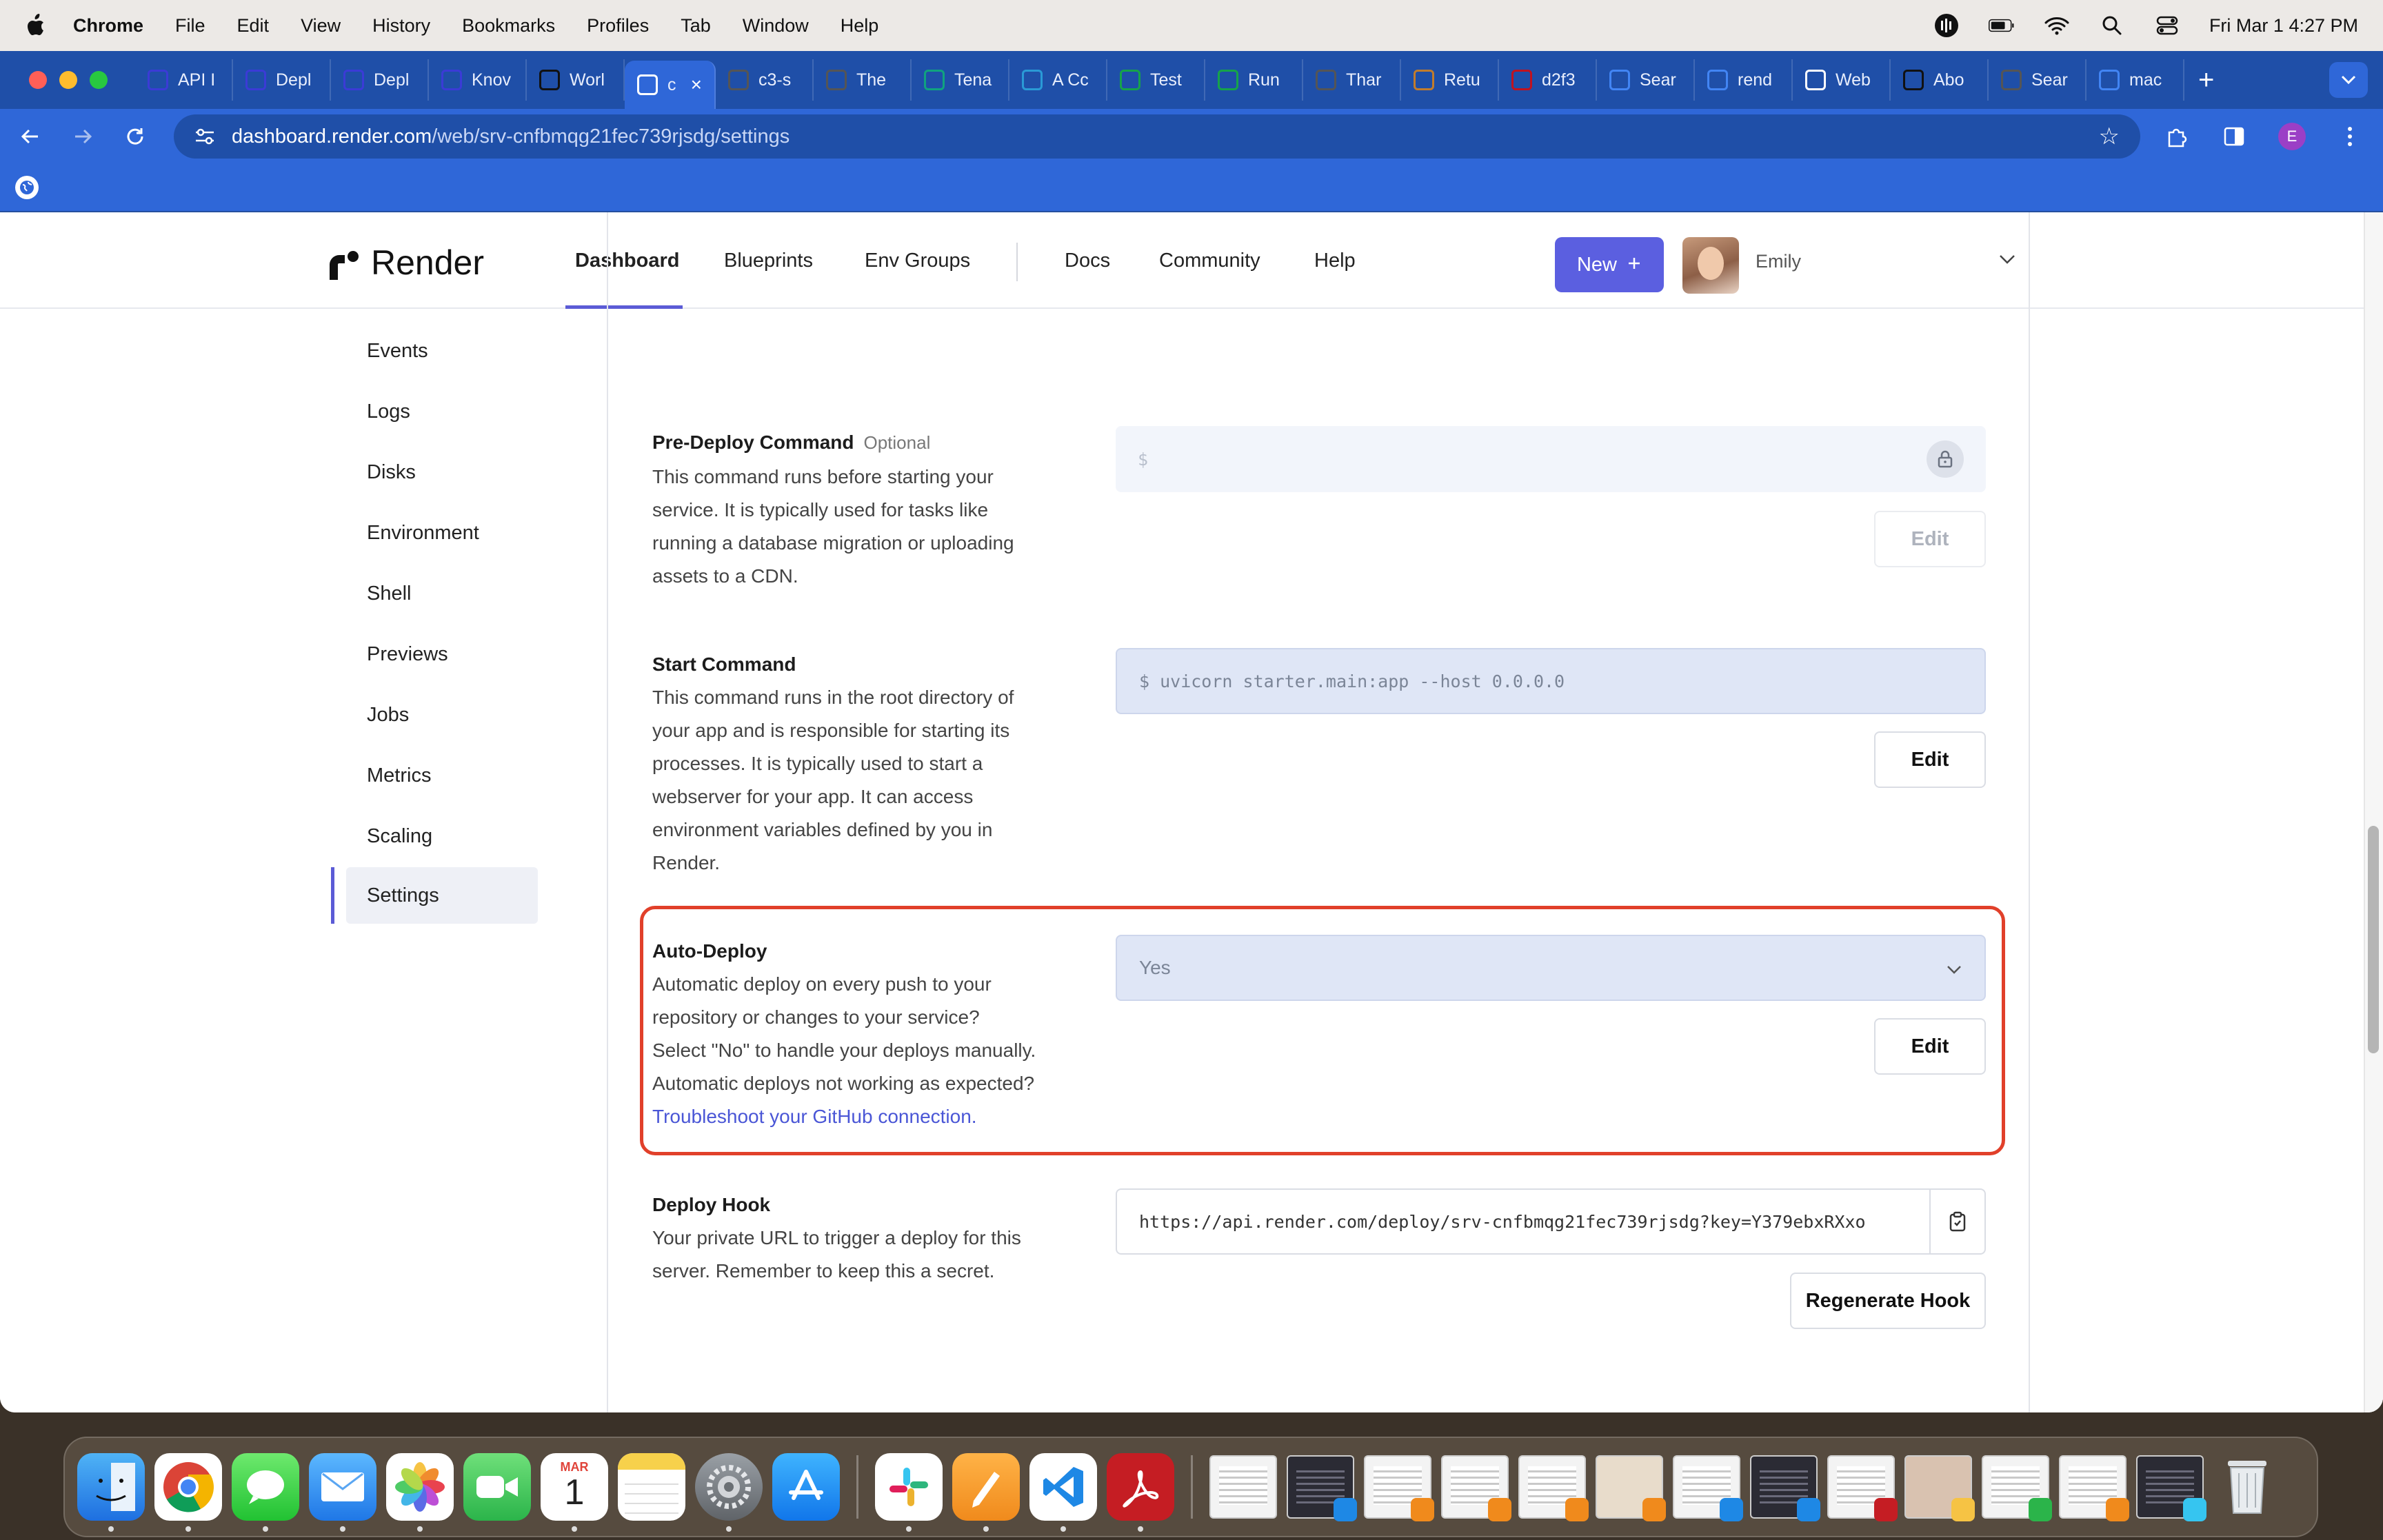 This screenshot has height=1540, width=2383. I want to click on auto-deploy-edit-button: Edit, so click(1930, 1047).